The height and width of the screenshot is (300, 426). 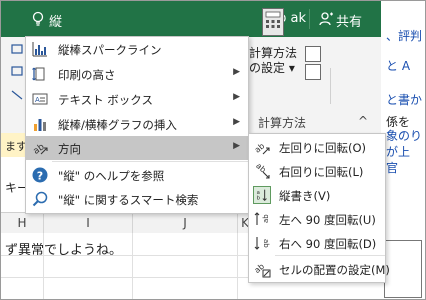 What do you see at coordinates (259, 198) in the screenshot?
I see `svg-text: b` at bounding box center [259, 198].